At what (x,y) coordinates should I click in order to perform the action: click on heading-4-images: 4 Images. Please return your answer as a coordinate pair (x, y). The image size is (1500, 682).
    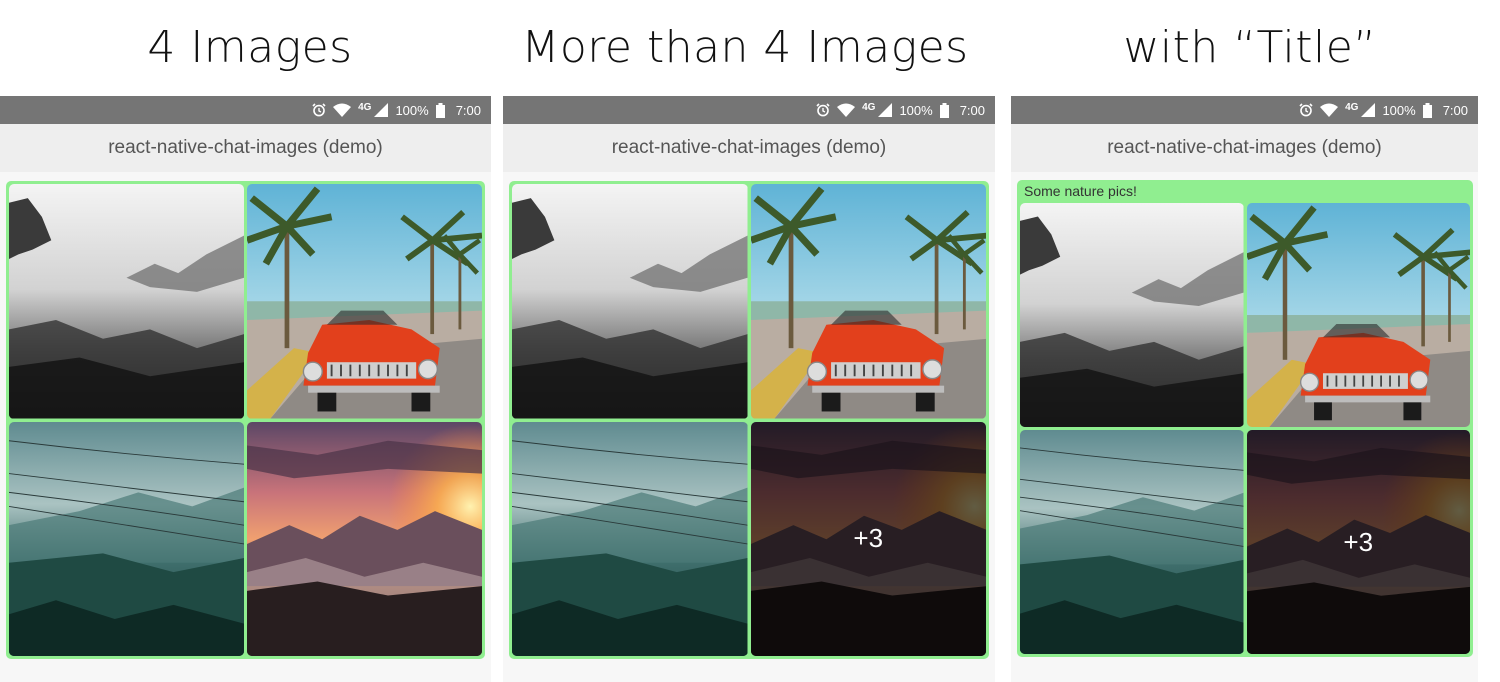
    Looking at the image, I should click on (250, 47).